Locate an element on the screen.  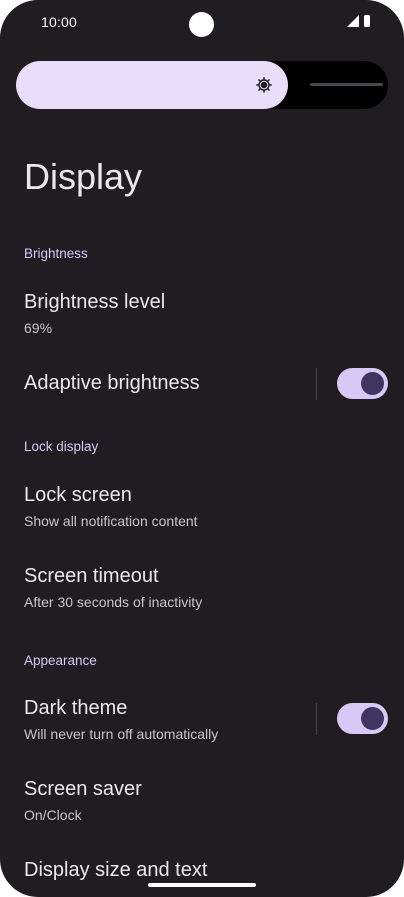
page-title: Display is located at coordinates (83, 176).